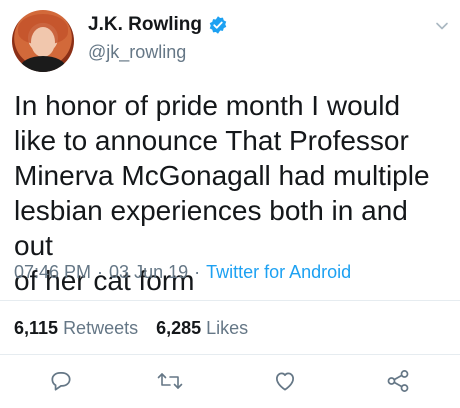 This screenshot has width=460, height=408. I want to click on reply-icon, so click(61, 381).